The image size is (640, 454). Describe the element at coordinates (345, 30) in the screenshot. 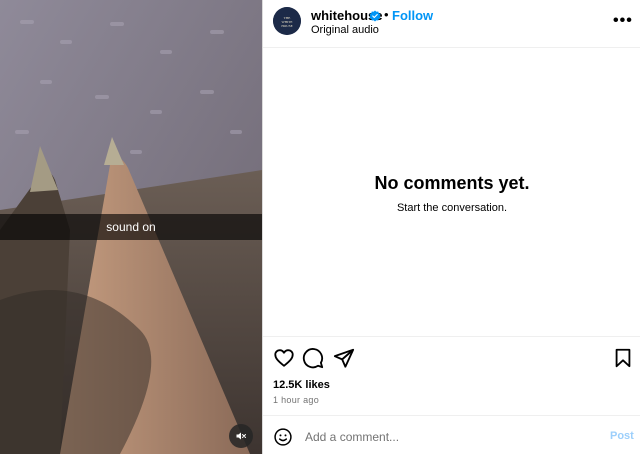

I see `audio-link: Original audio` at that location.